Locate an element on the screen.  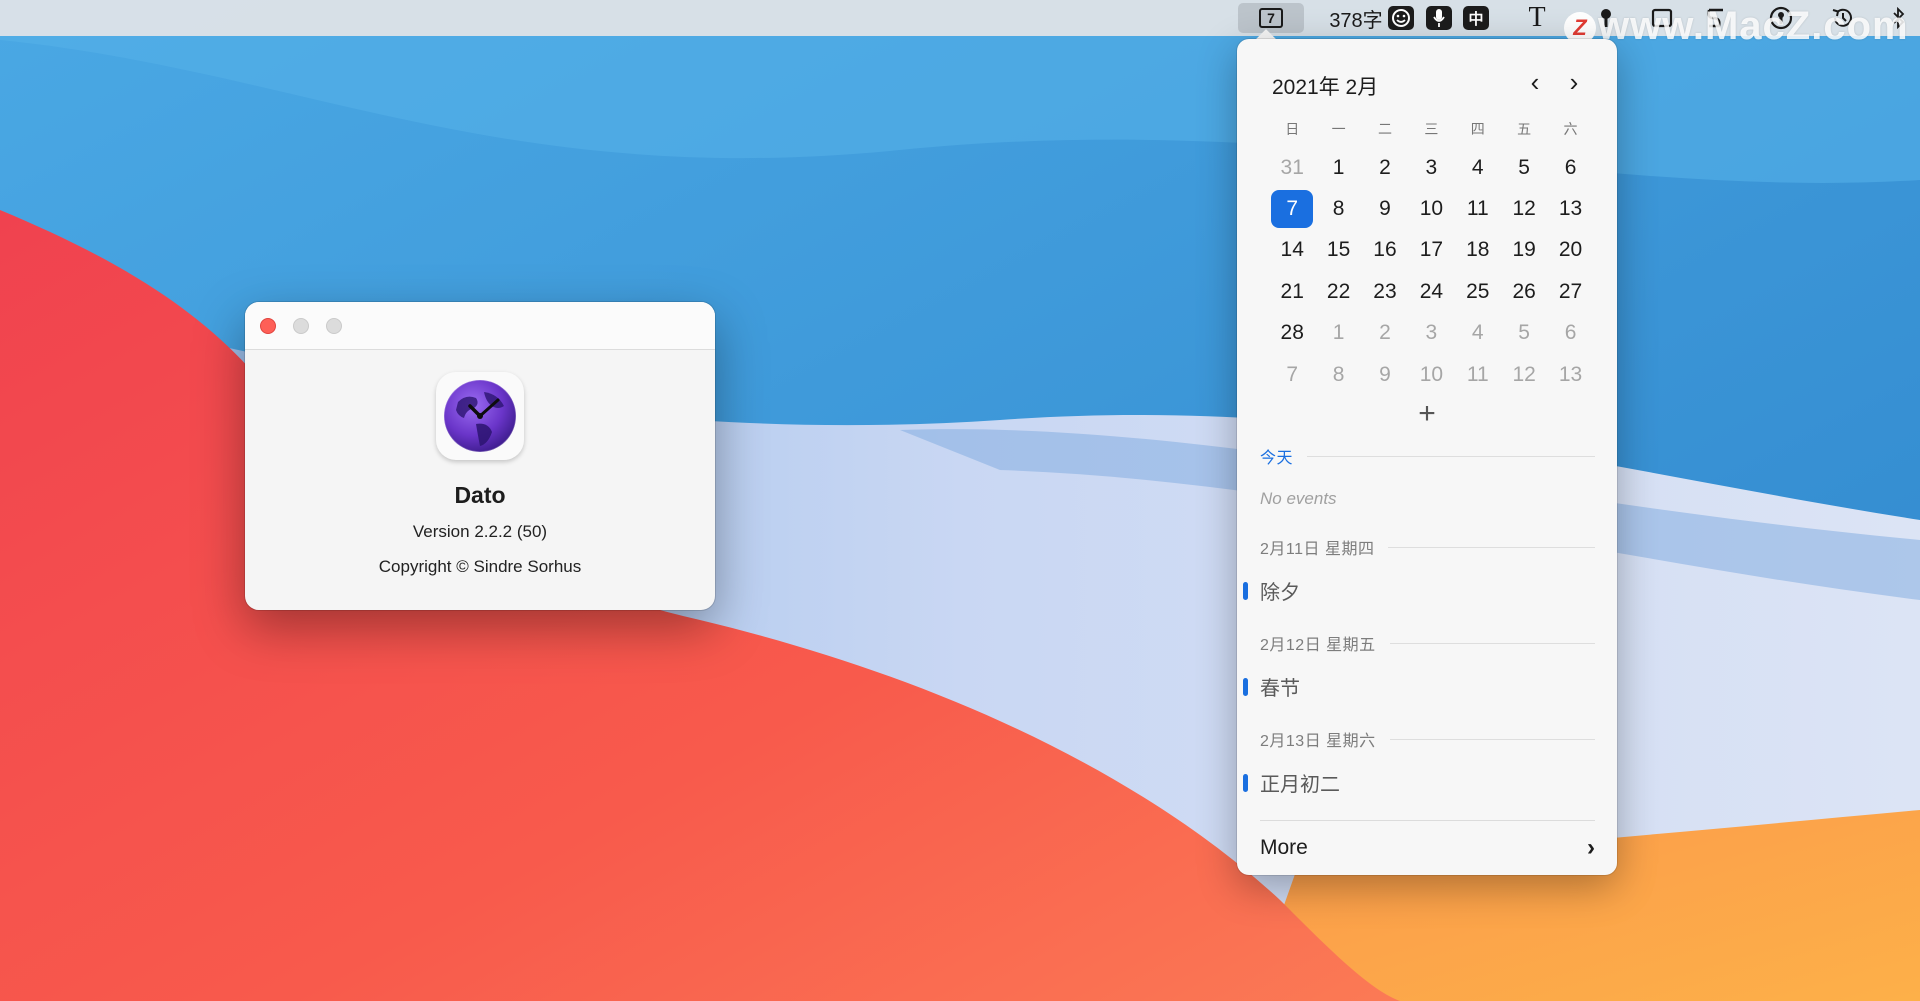
day-number: 13 is located at coordinates (1570, 209).